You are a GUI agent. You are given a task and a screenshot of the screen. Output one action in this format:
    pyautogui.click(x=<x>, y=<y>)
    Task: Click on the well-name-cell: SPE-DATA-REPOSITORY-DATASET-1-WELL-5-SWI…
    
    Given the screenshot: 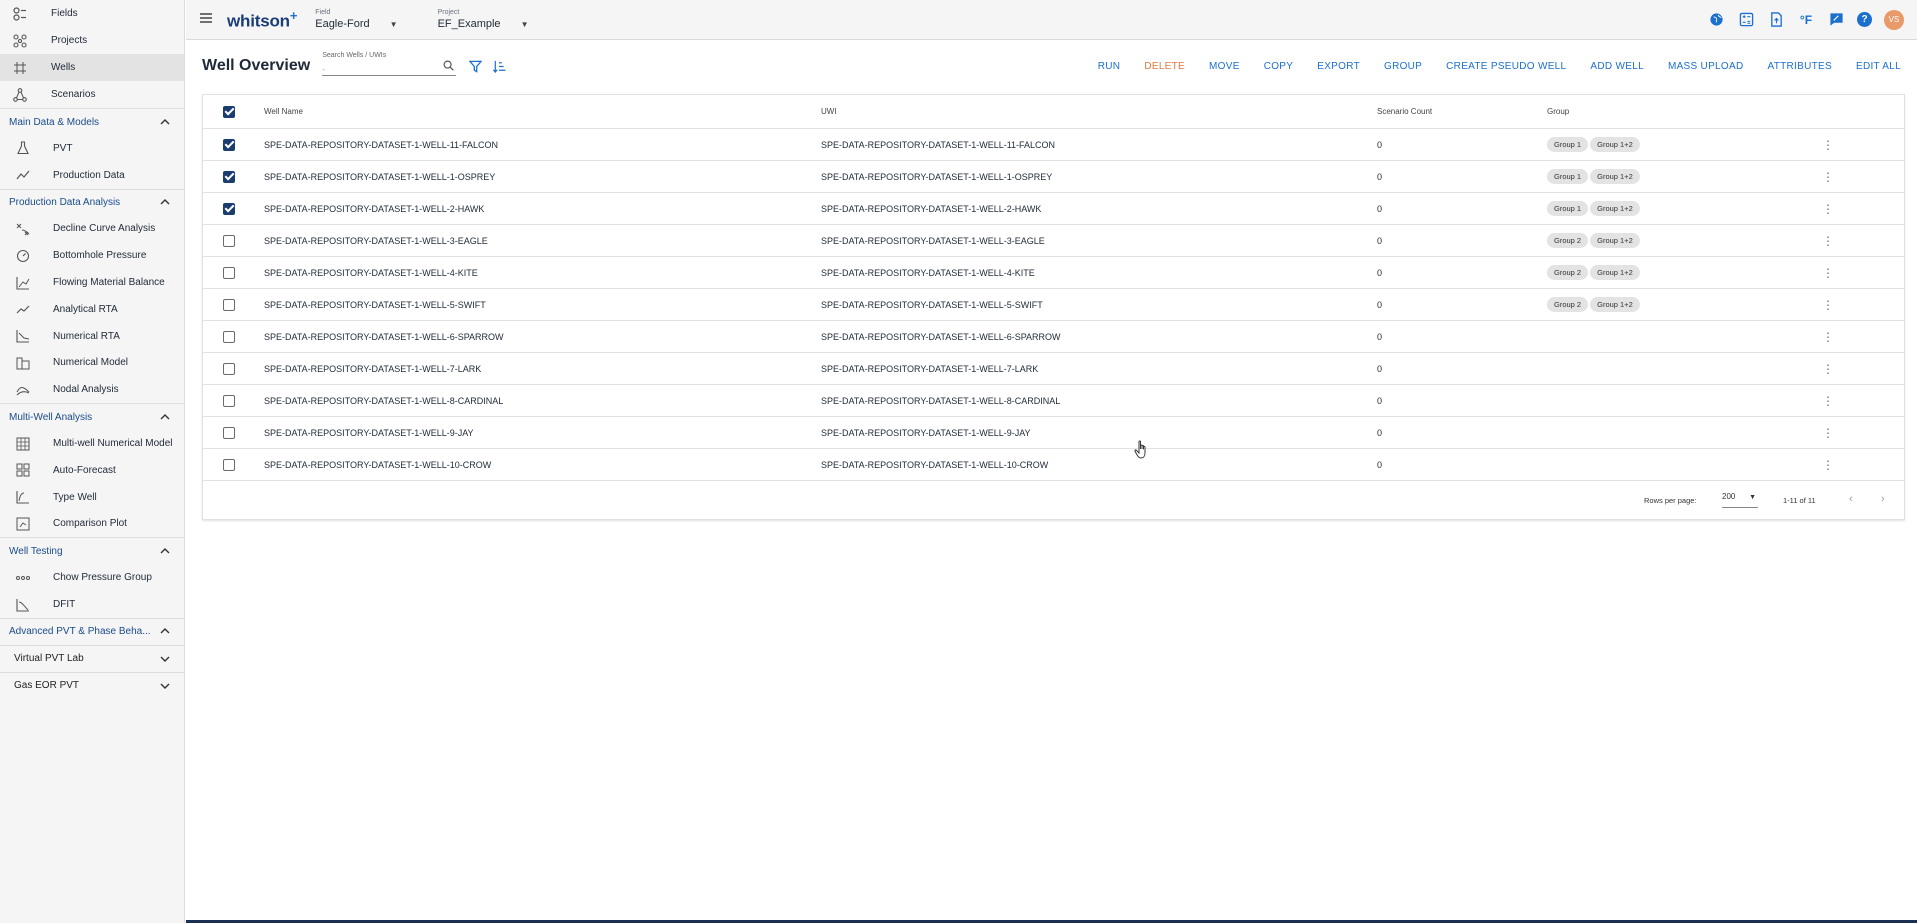 What is the action you would take?
    pyautogui.click(x=375, y=305)
    